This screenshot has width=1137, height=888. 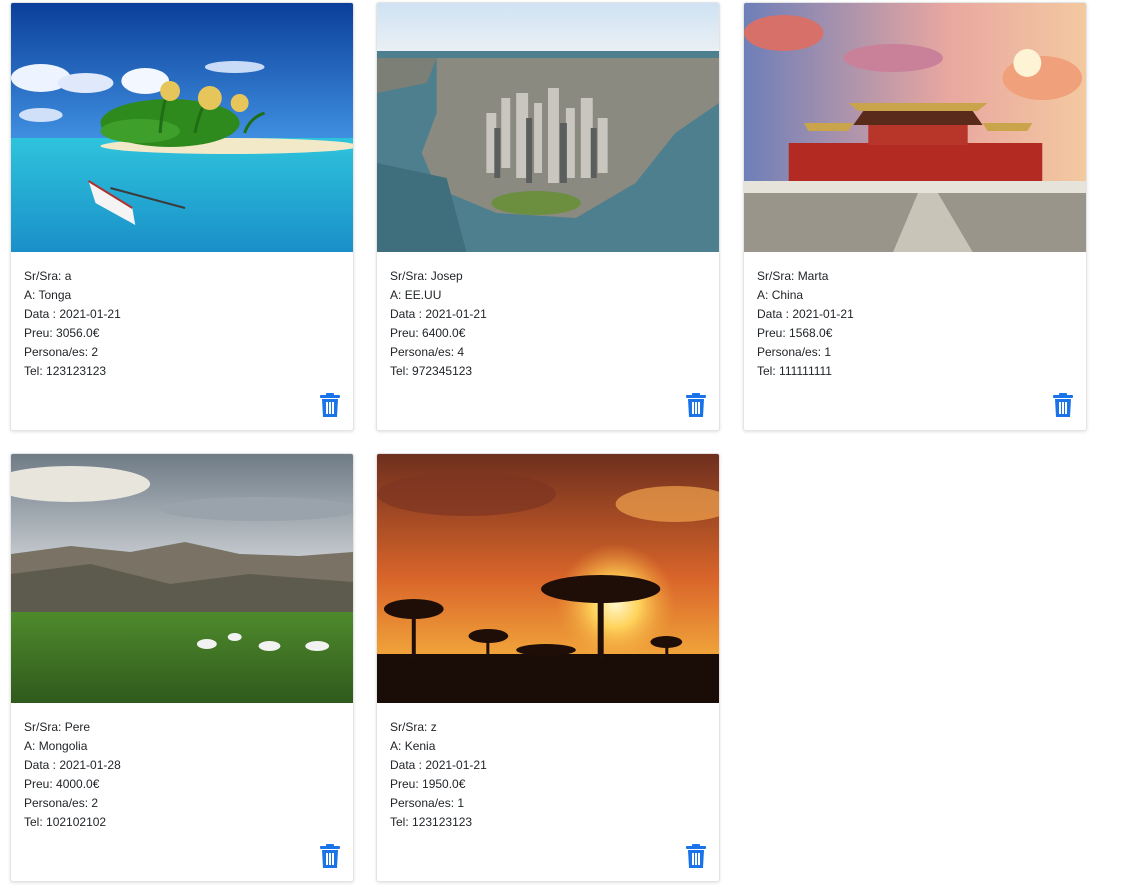 I want to click on client-name: z, so click(x=433, y=727).